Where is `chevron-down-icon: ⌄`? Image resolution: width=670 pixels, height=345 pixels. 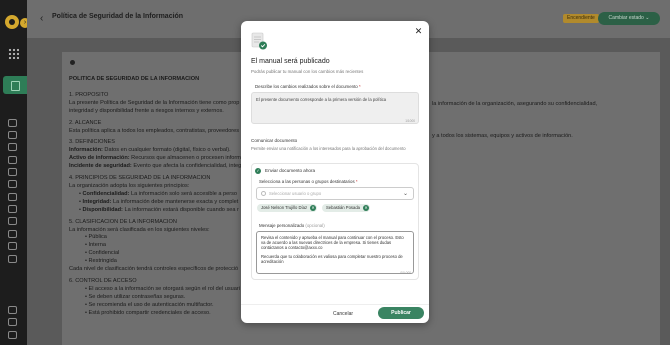
chevron-down-icon: ⌄ is located at coordinates (405, 194).